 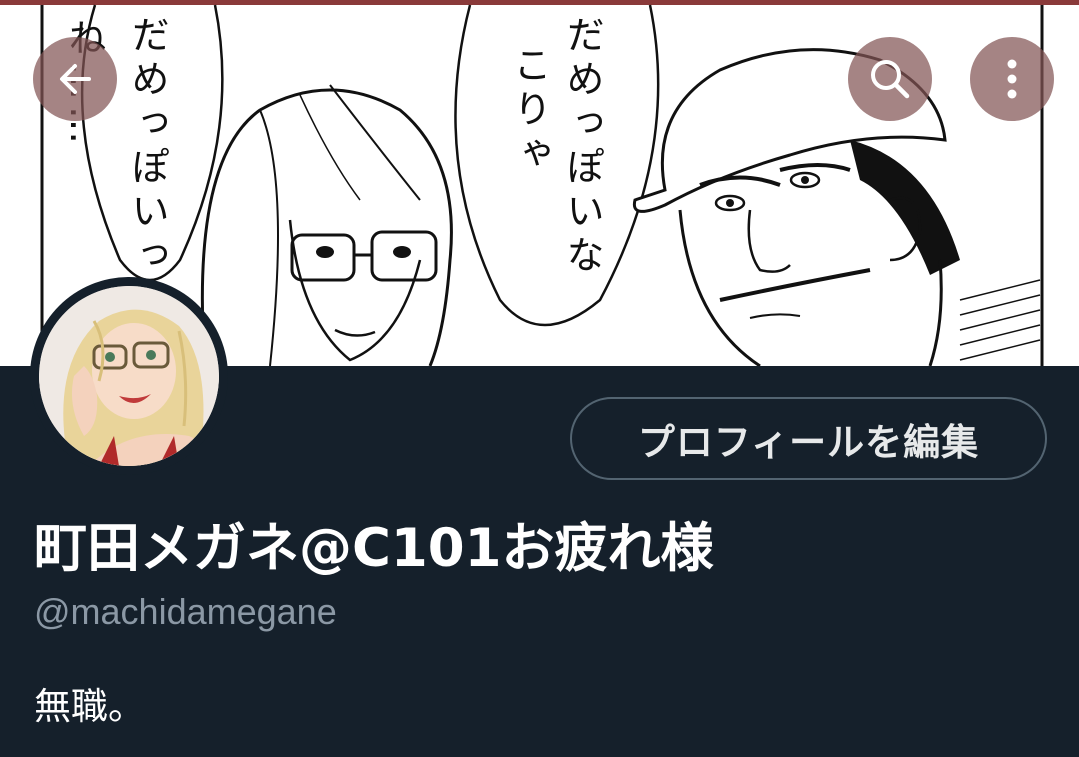 What do you see at coordinates (89, 706) in the screenshot?
I see `profile-bio: 無職。` at bounding box center [89, 706].